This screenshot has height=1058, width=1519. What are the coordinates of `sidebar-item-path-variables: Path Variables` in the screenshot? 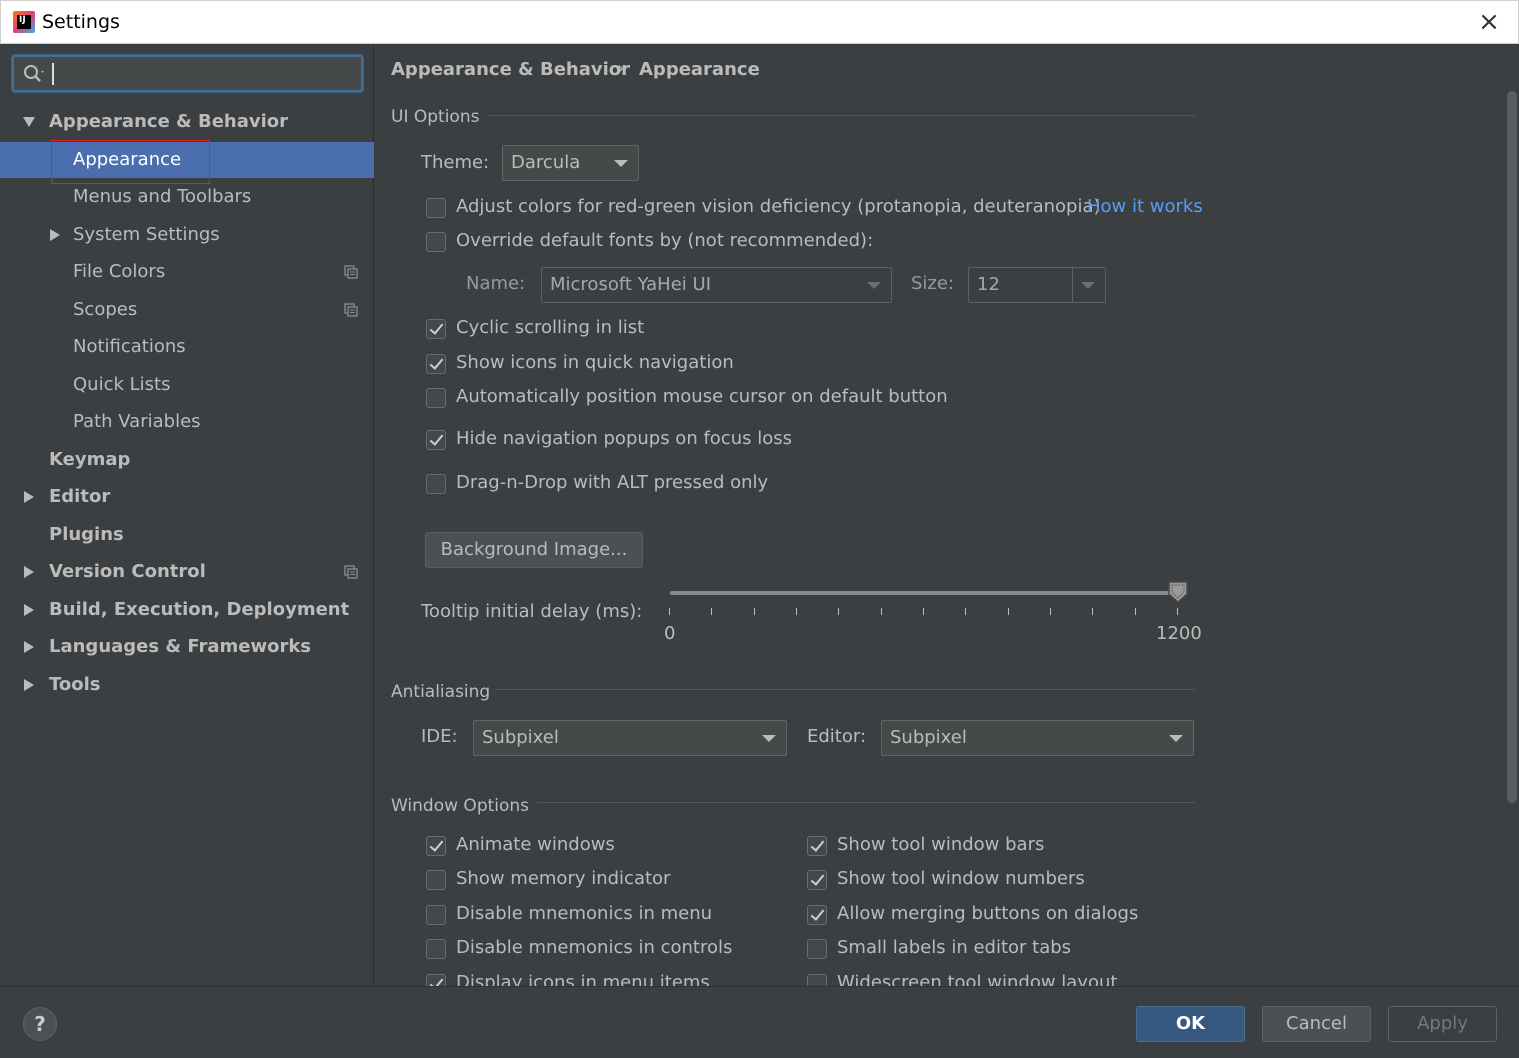 It's located at (187, 422).